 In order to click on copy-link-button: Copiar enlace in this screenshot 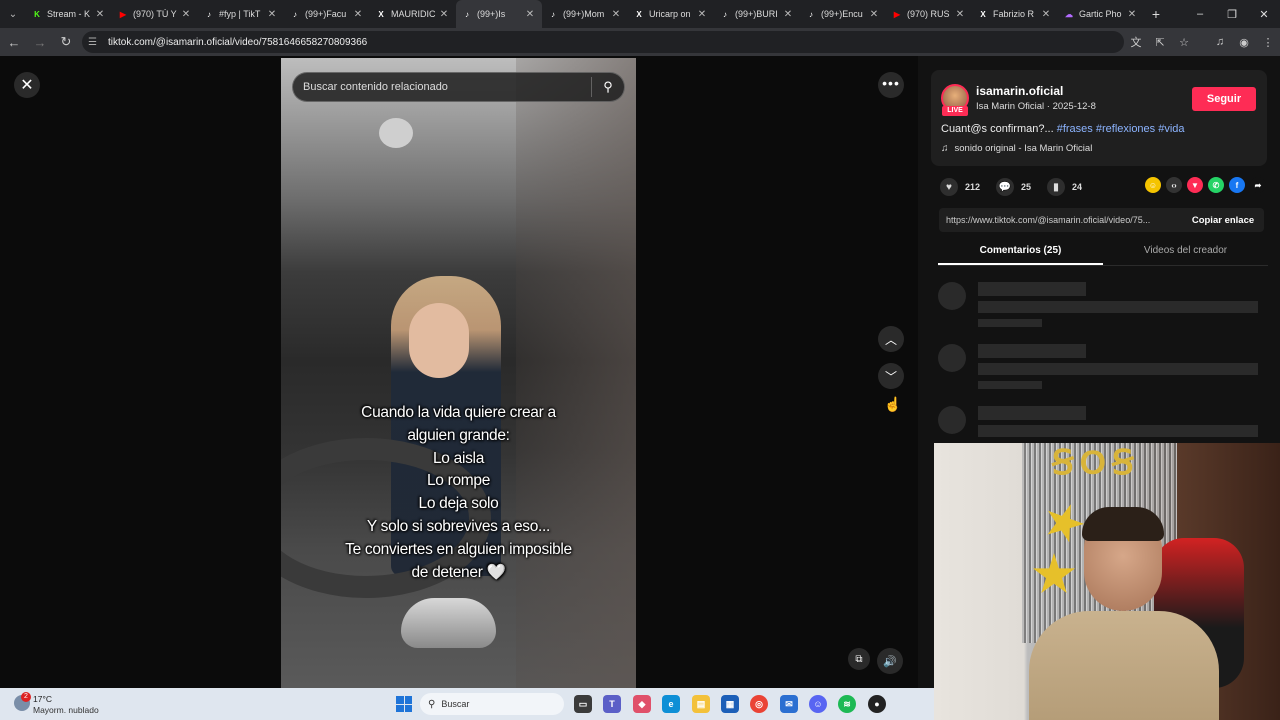, I will do `click(1223, 220)`.